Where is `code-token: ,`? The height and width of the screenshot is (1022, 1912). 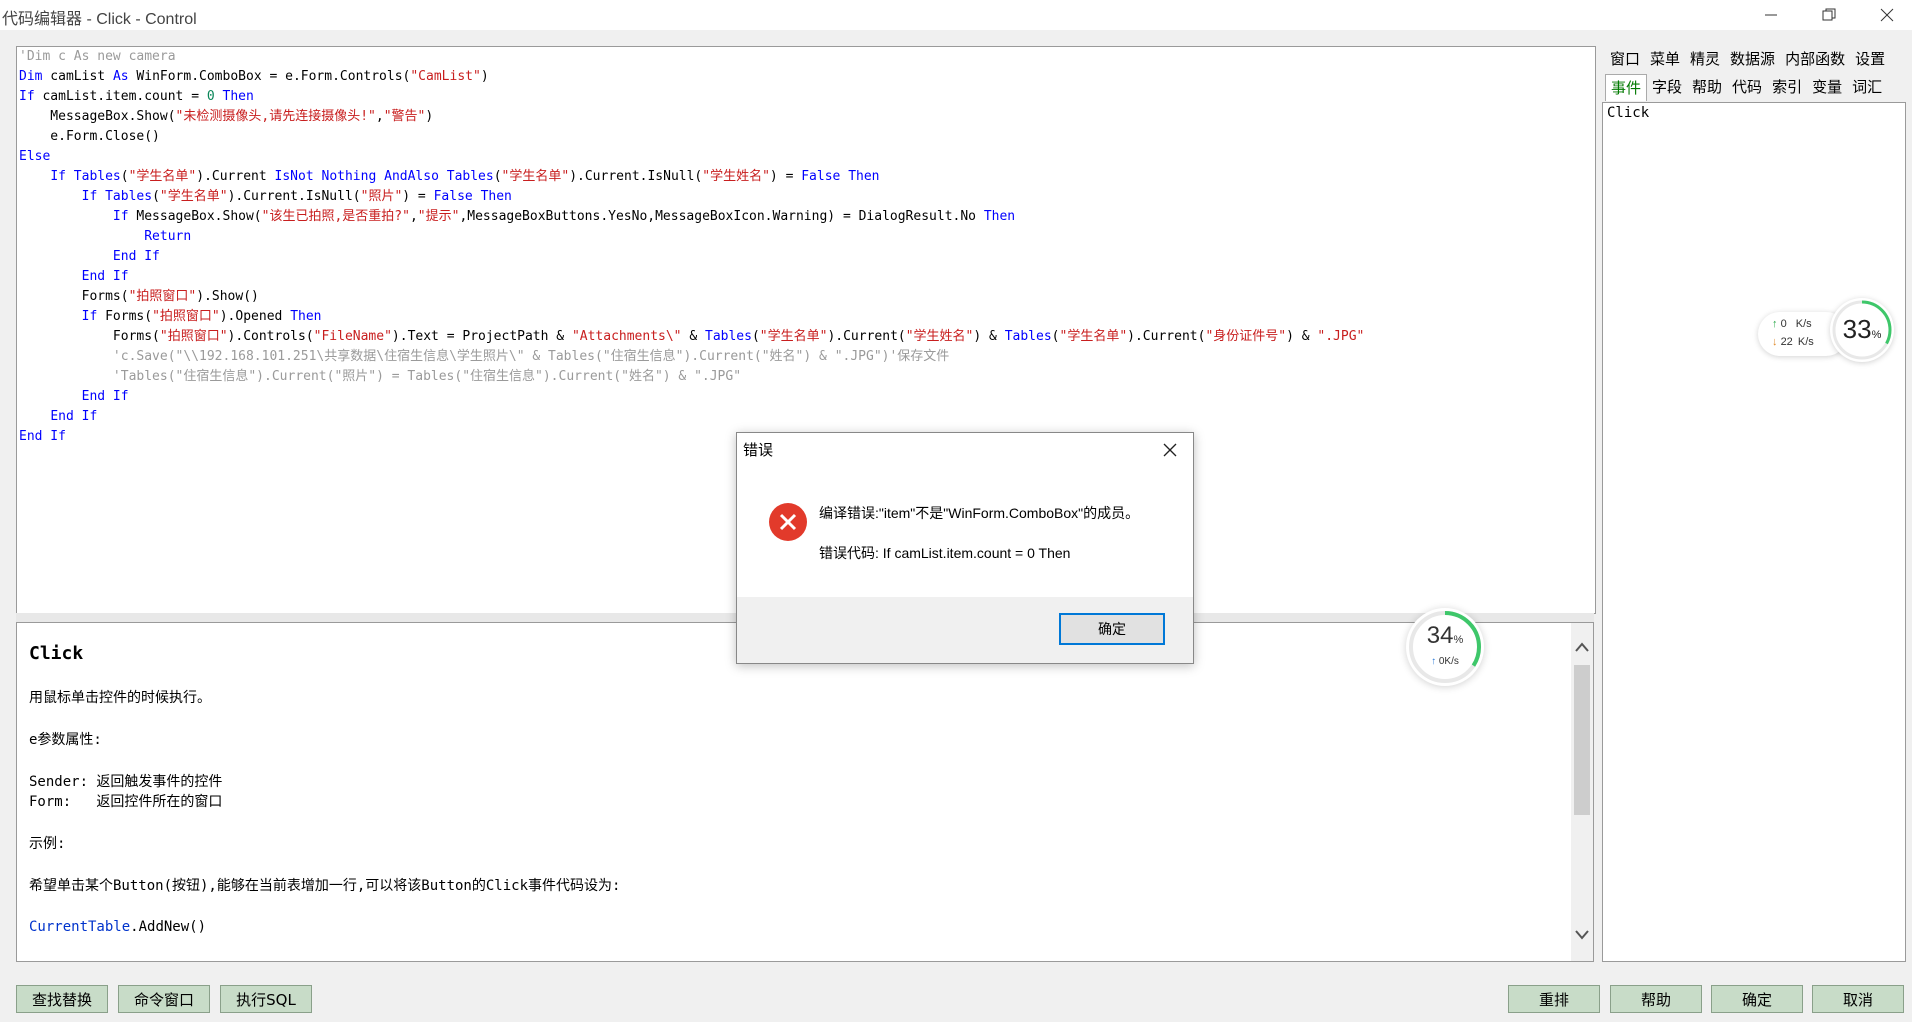 code-token: , is located at coordinates (379, 116).